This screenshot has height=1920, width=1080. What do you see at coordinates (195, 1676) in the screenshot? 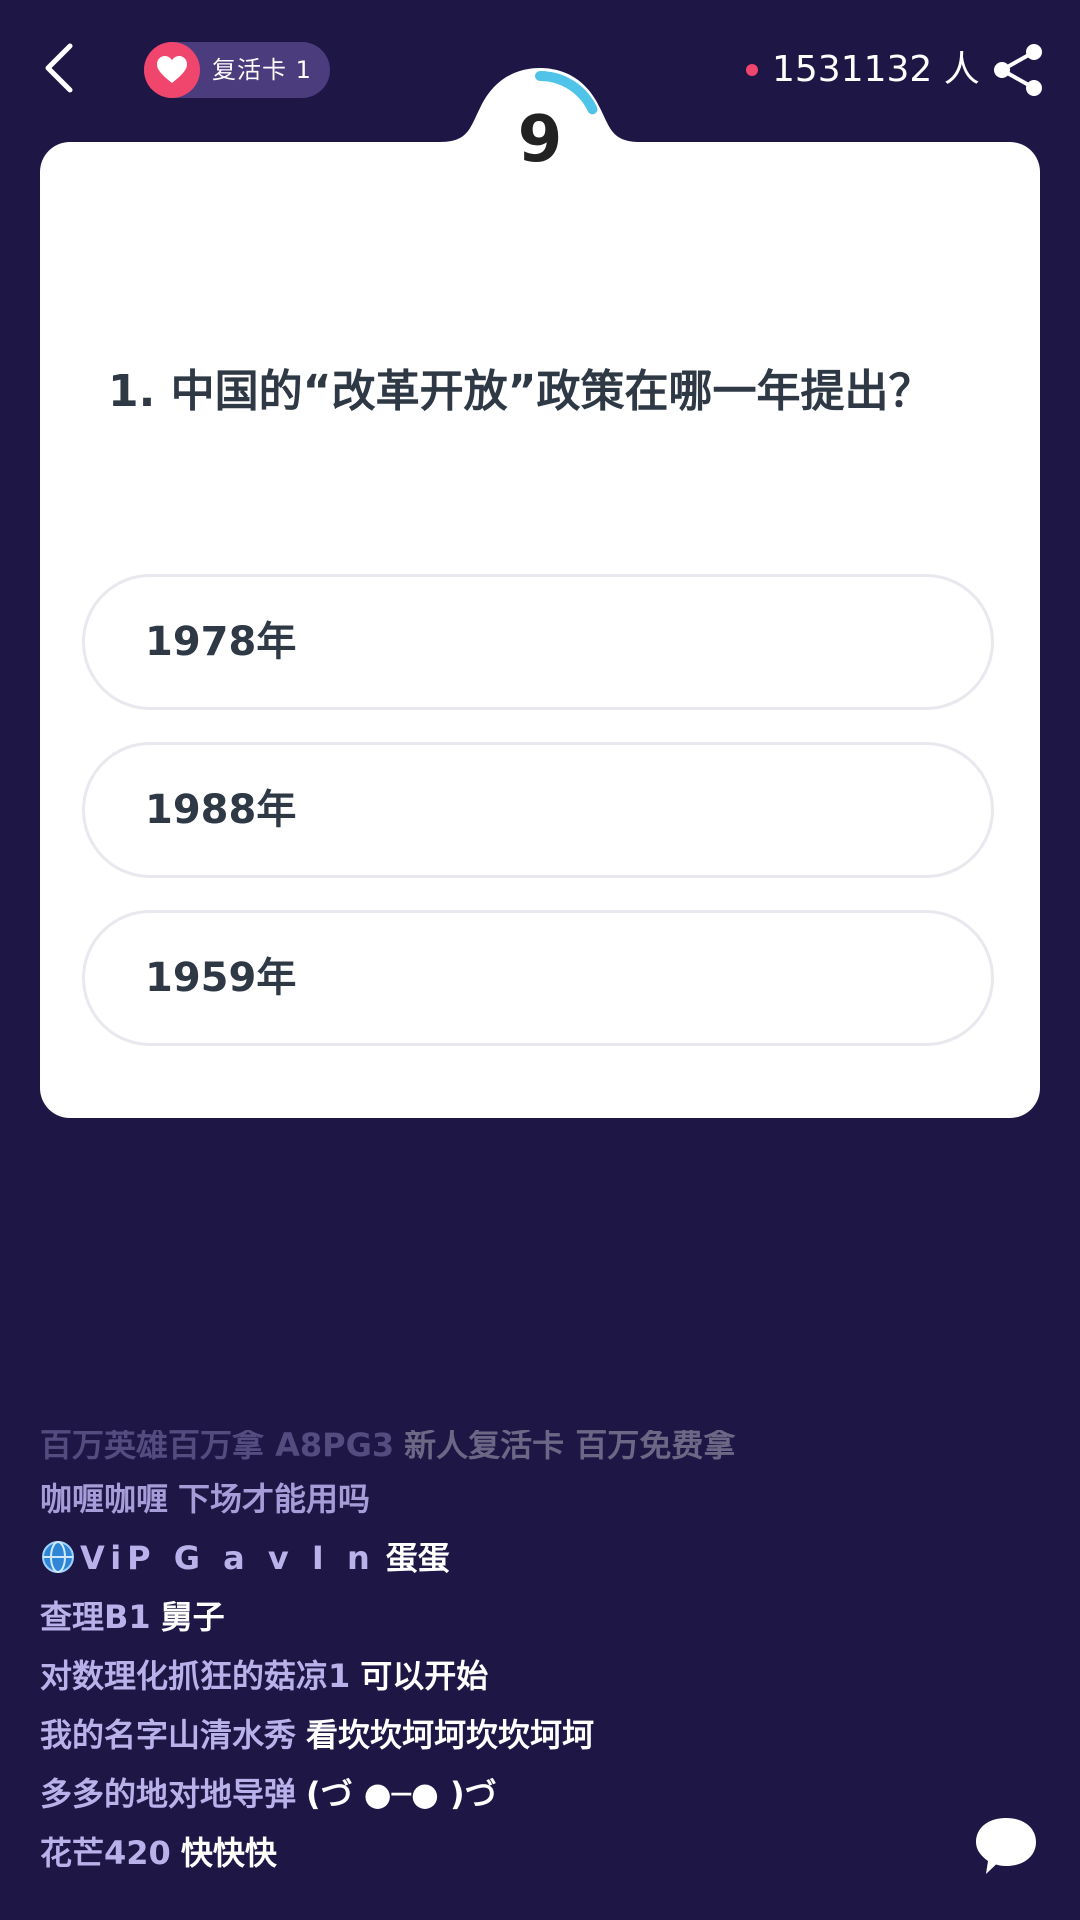
I see `comment-user: 对数理化抓狂的菇凉1` at bounding box center [195, 1676].